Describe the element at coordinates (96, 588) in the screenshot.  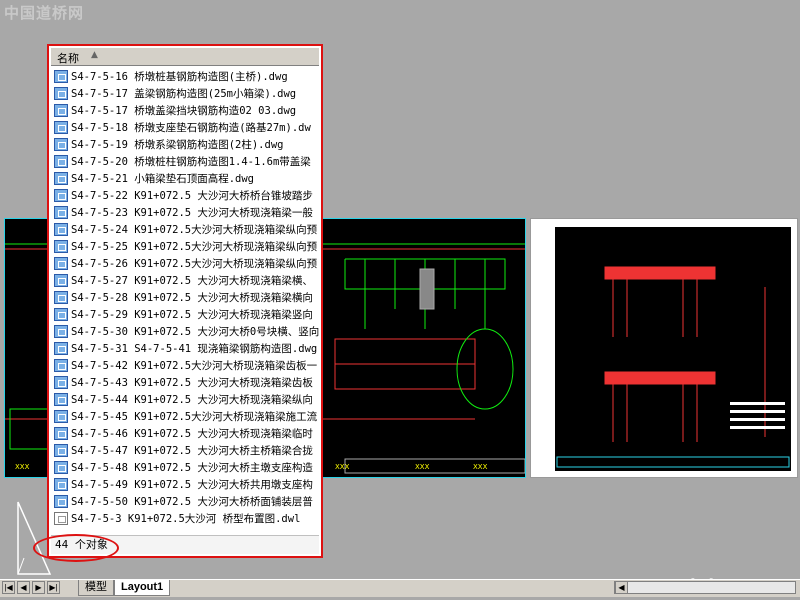
I see `tab-model: 模型` at that location.